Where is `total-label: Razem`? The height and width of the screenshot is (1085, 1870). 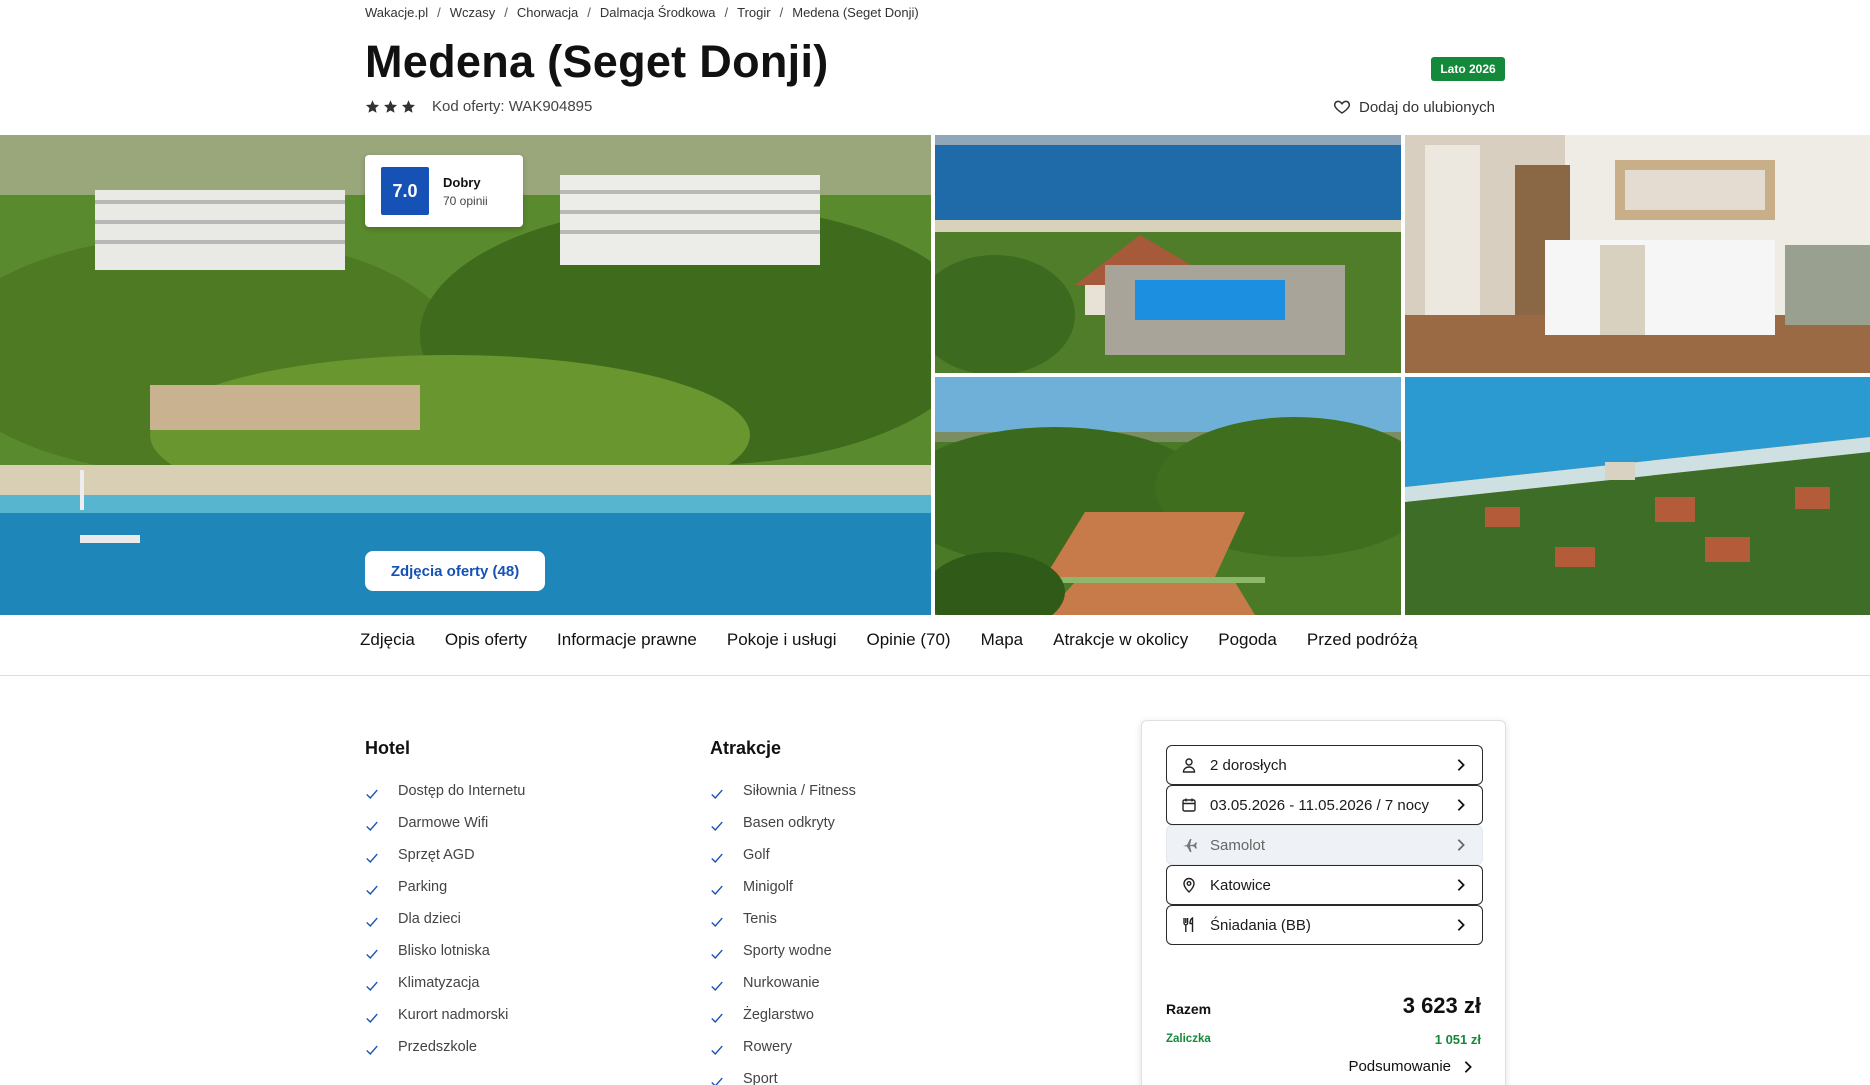 total-label: Razem is located at coordinates (1189, 1009).